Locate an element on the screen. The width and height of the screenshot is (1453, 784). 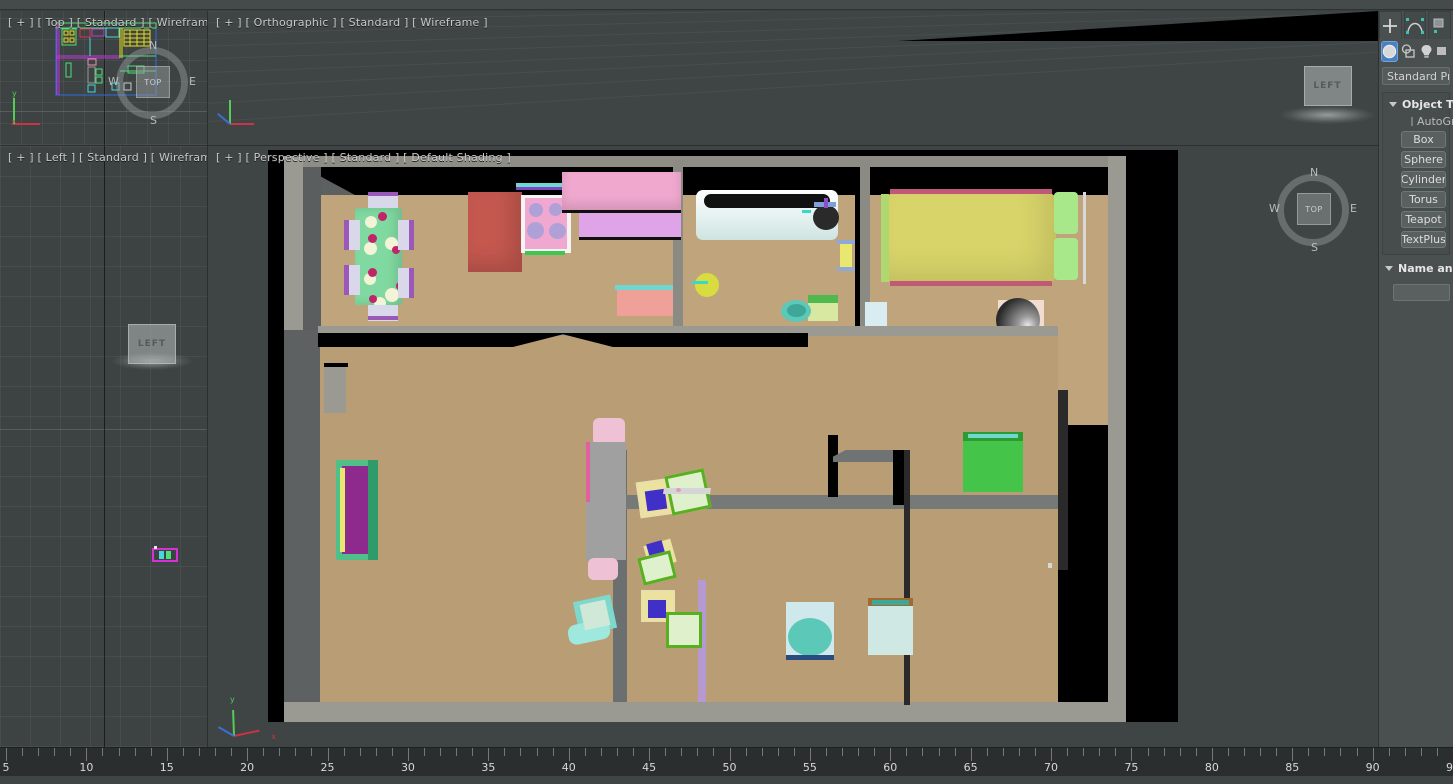
shapes-icon is located at coordinates (1408, 51).